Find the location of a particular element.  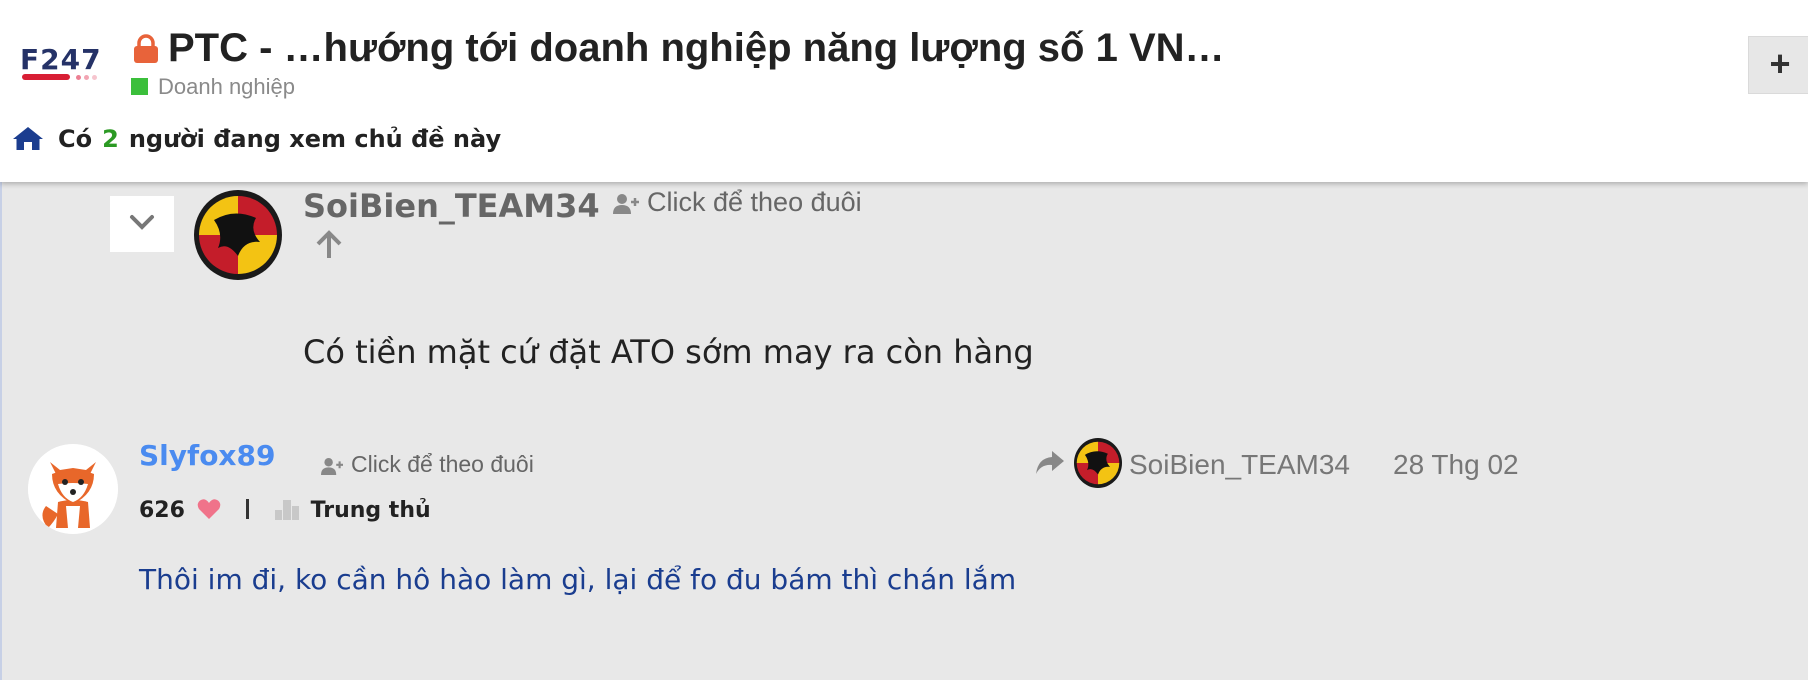

likes-count: 626 is located at coordinates (162, 510).